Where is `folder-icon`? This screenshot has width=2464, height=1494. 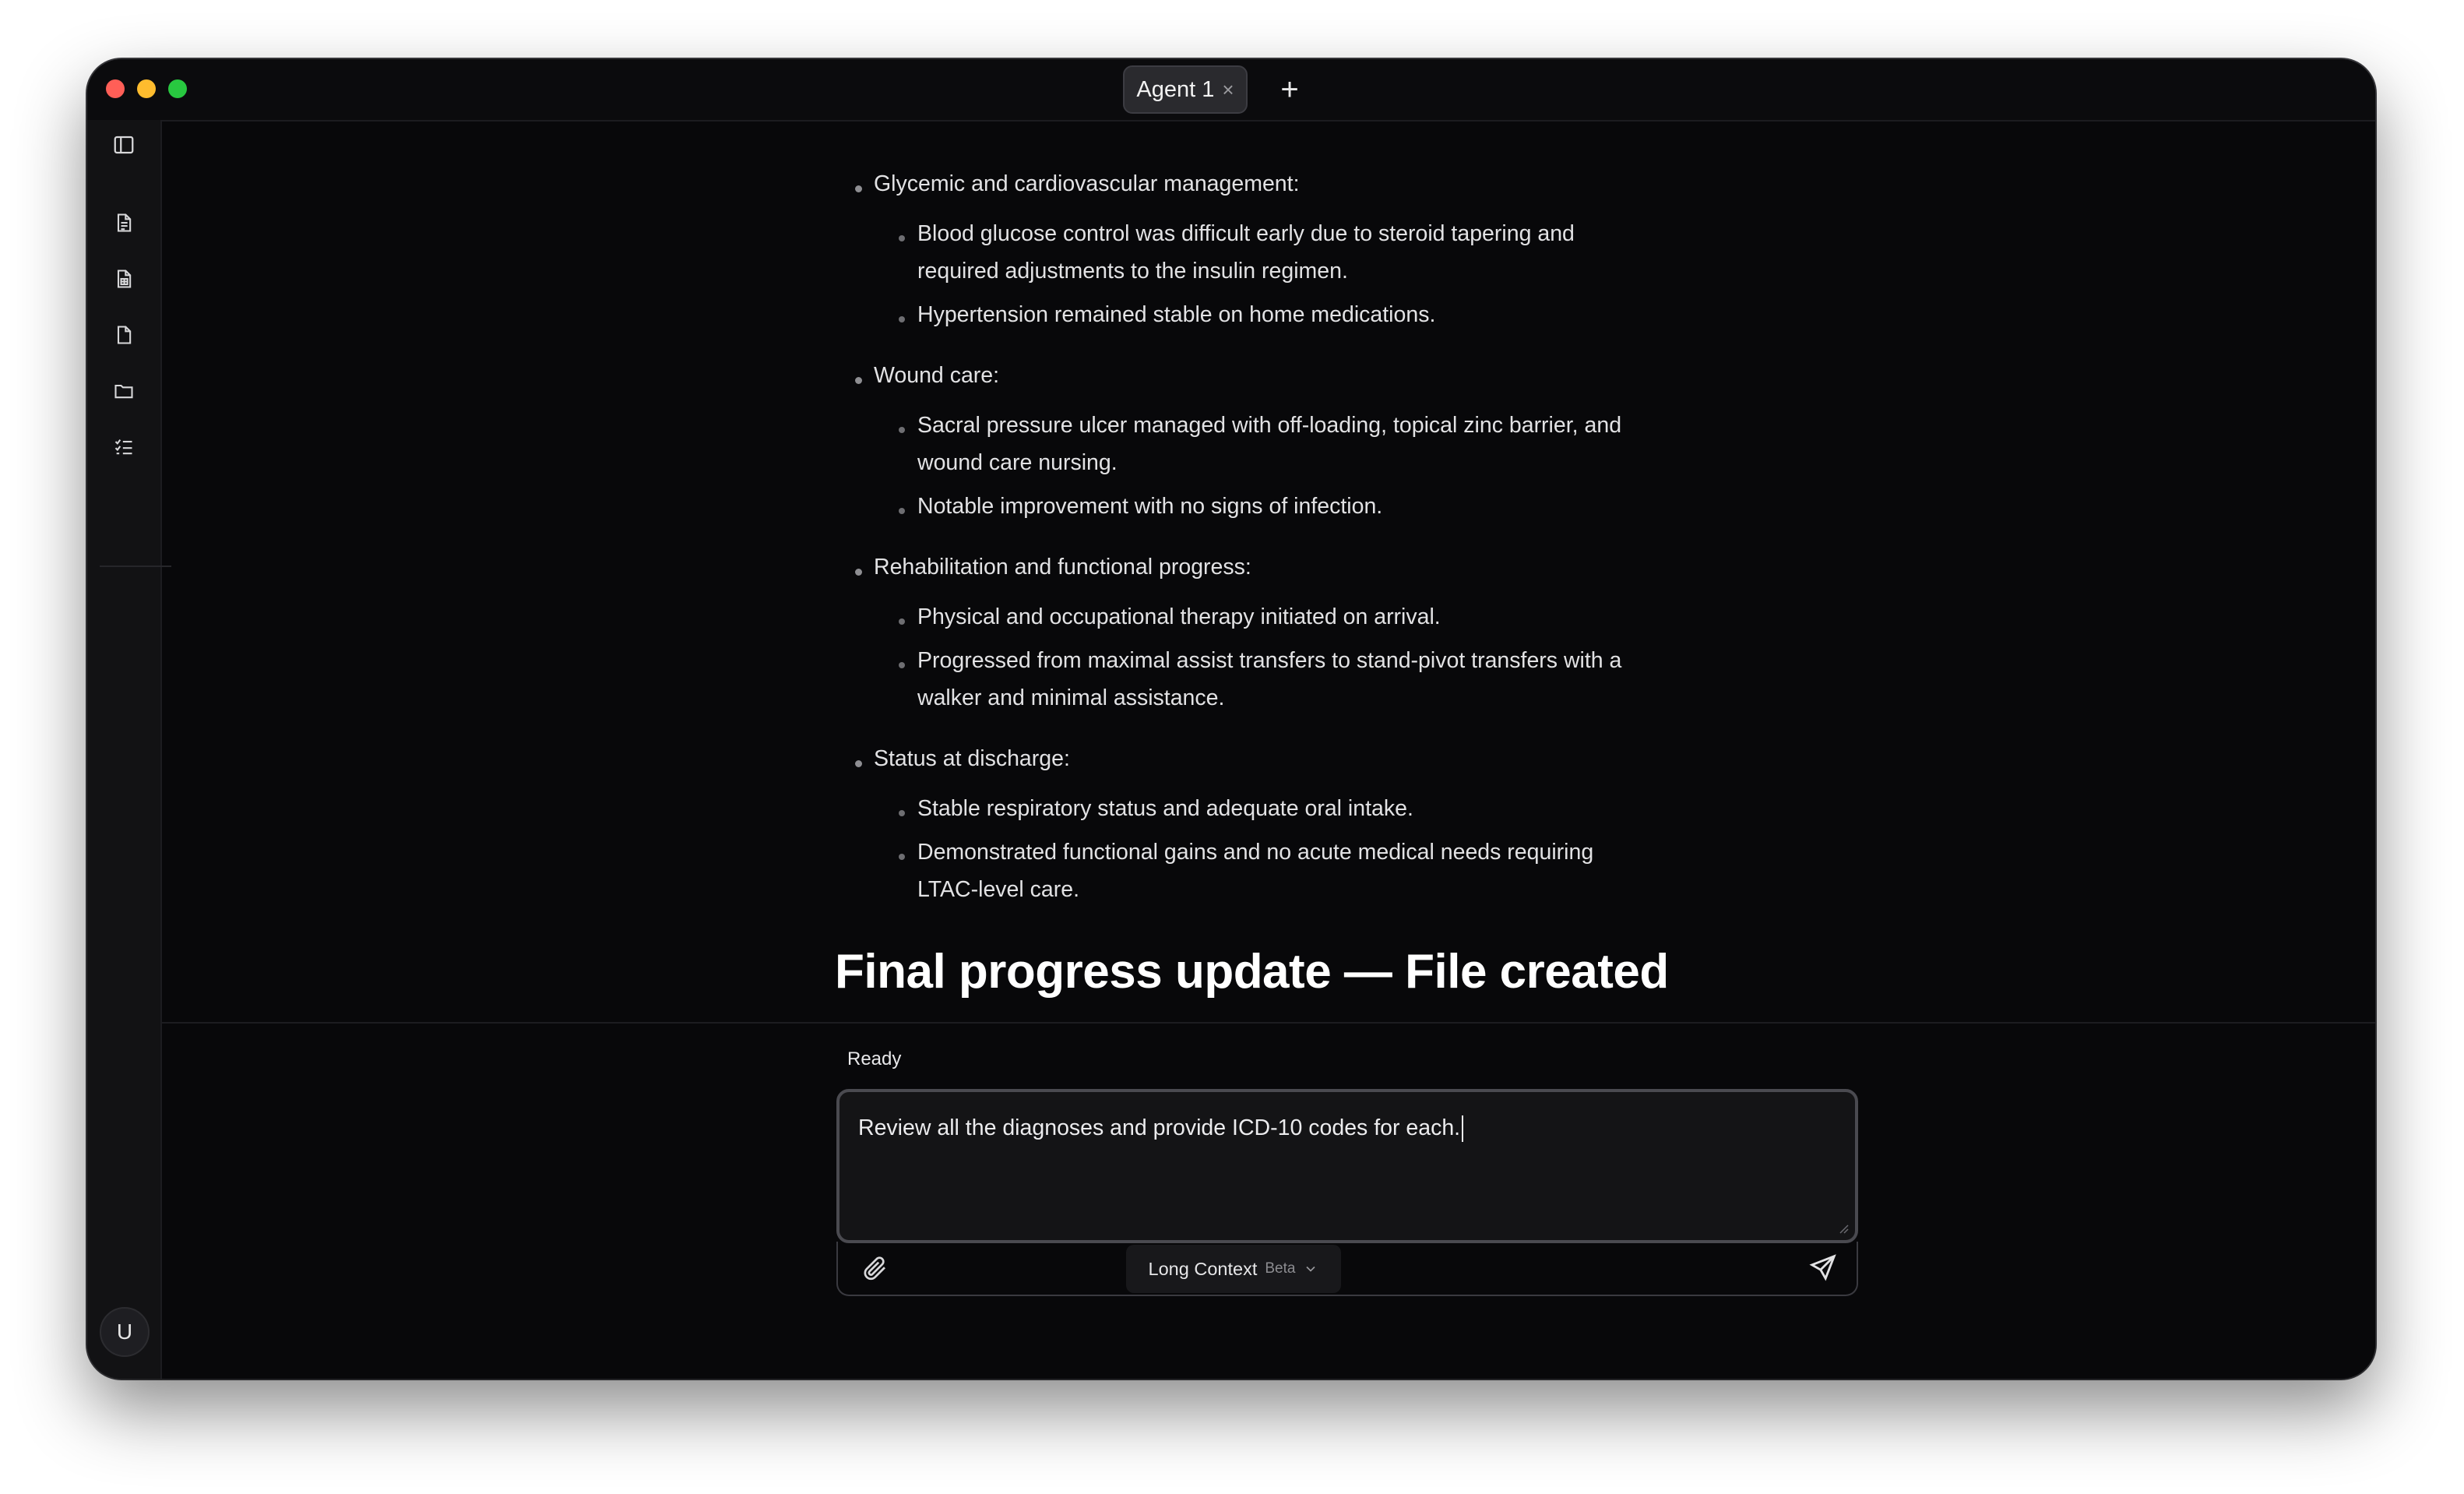
folder-icon is located at coordinates (123, 391).